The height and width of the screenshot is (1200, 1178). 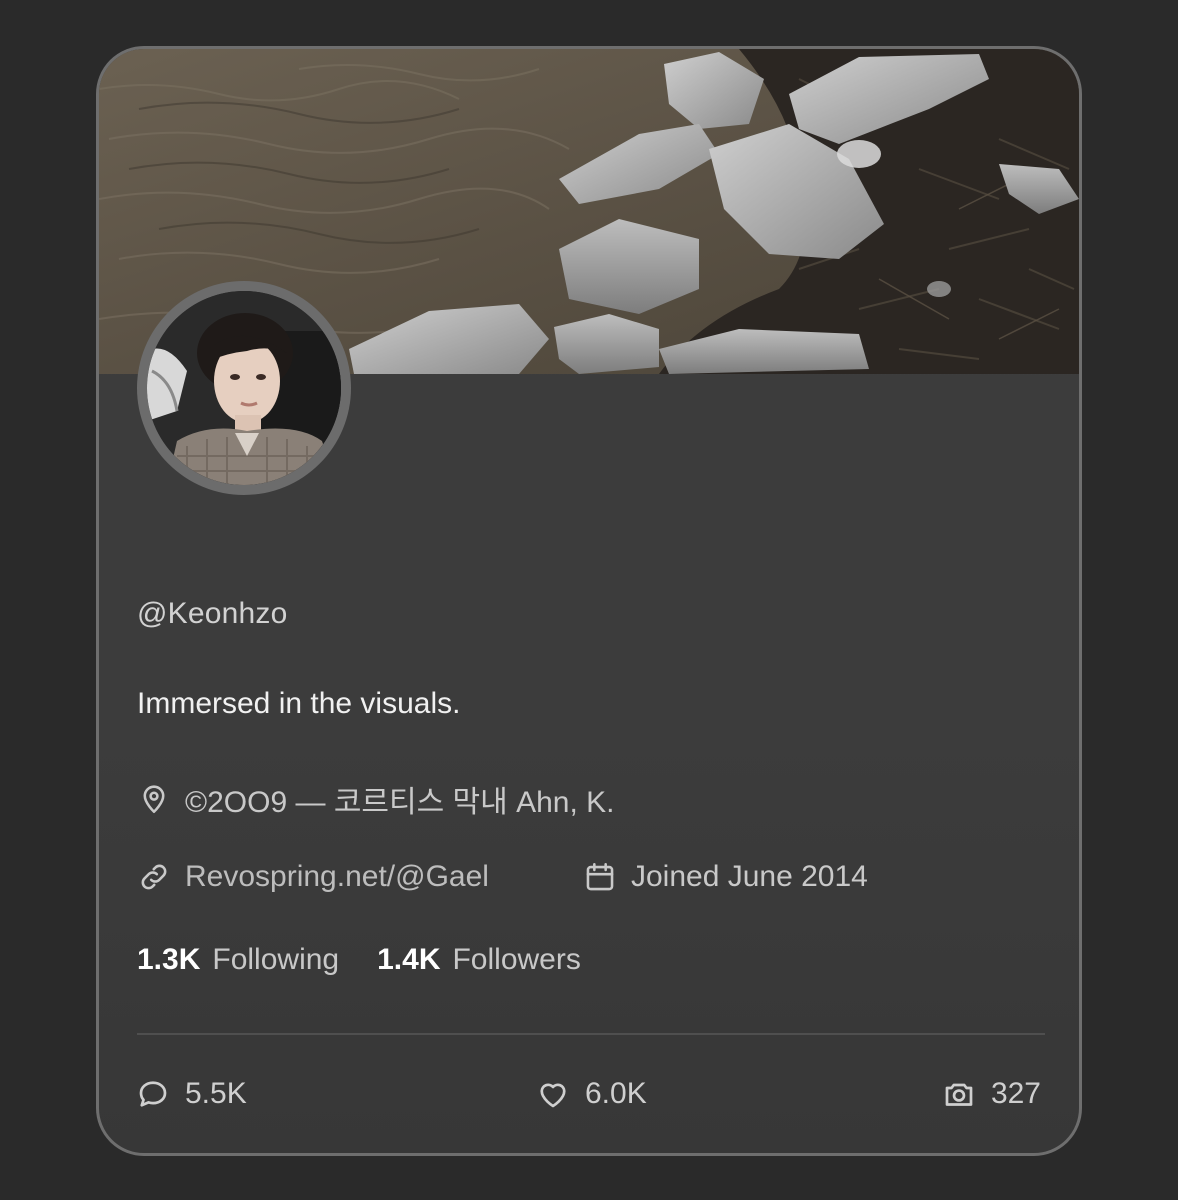 I want to click on camera-icon, so click(x=959, y=1094).